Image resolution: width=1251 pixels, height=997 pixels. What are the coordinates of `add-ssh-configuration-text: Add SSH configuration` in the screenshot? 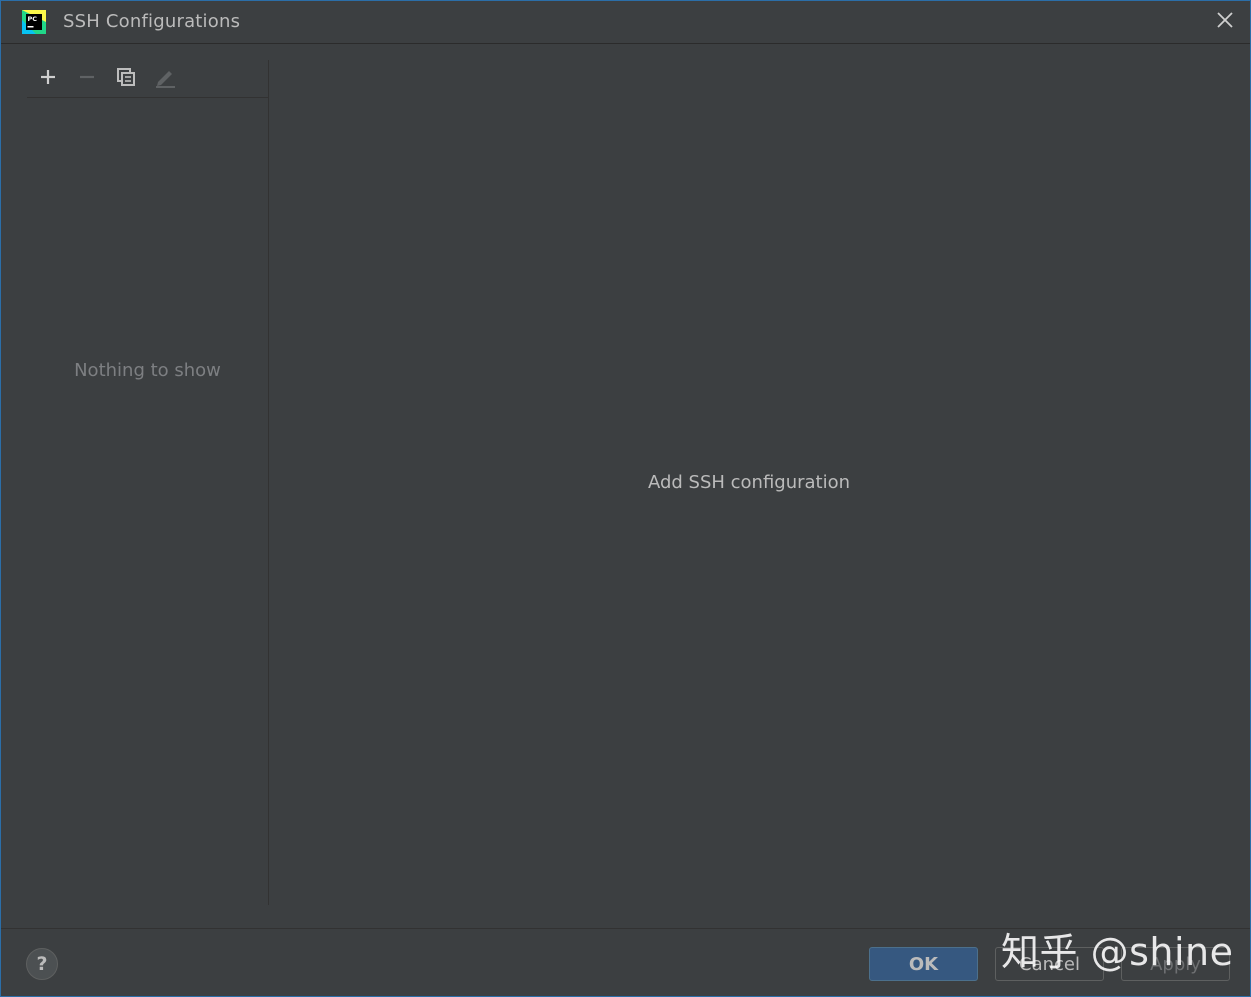 It's located at (749, 482).